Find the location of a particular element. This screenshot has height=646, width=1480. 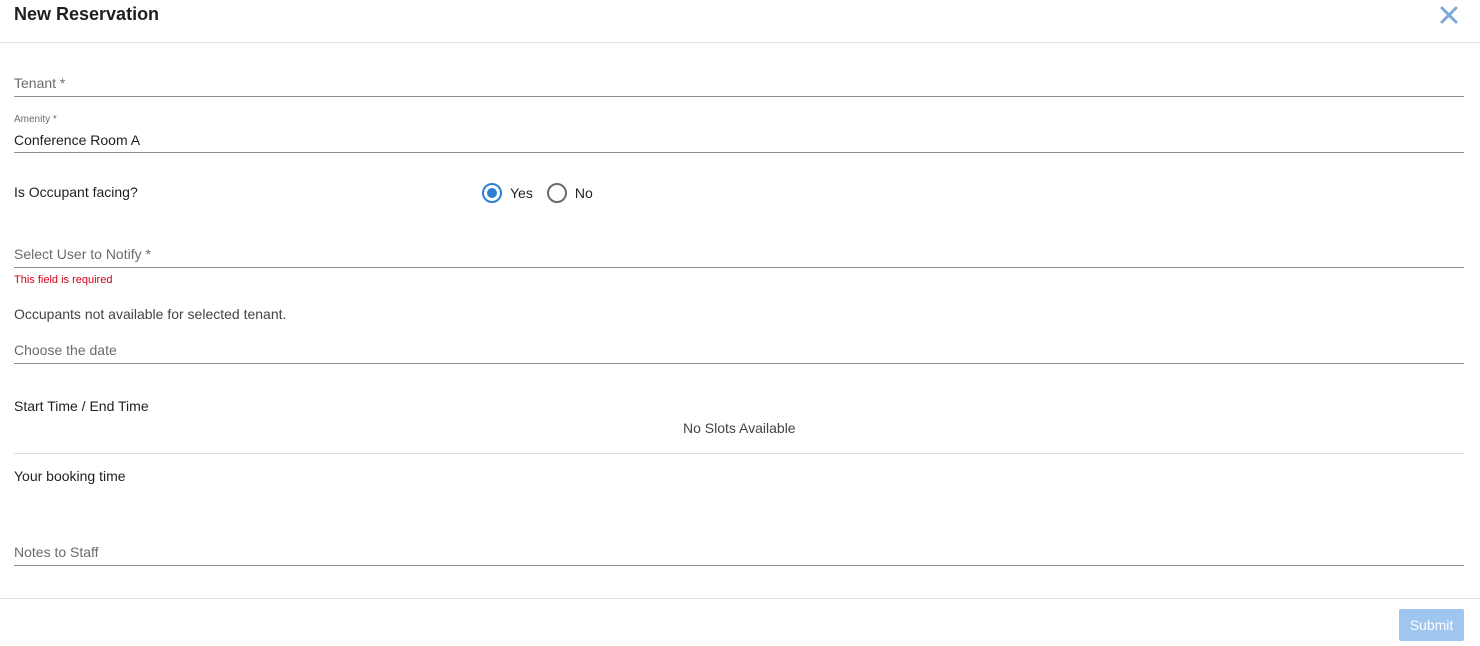

close-icon is located at coordinates (1449, 15).